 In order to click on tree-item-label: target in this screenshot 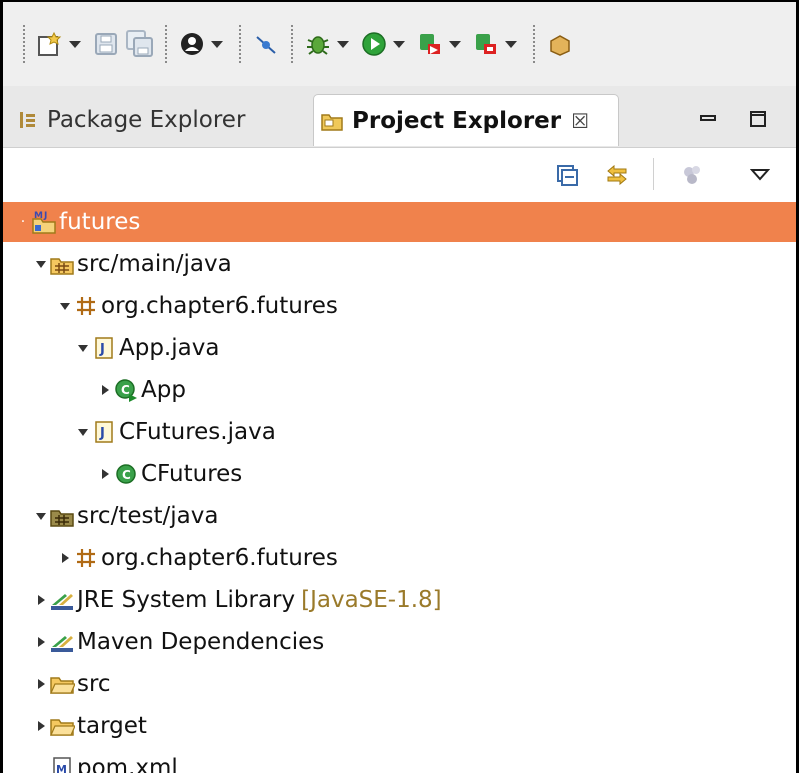, I will do `click(112, 726)`.